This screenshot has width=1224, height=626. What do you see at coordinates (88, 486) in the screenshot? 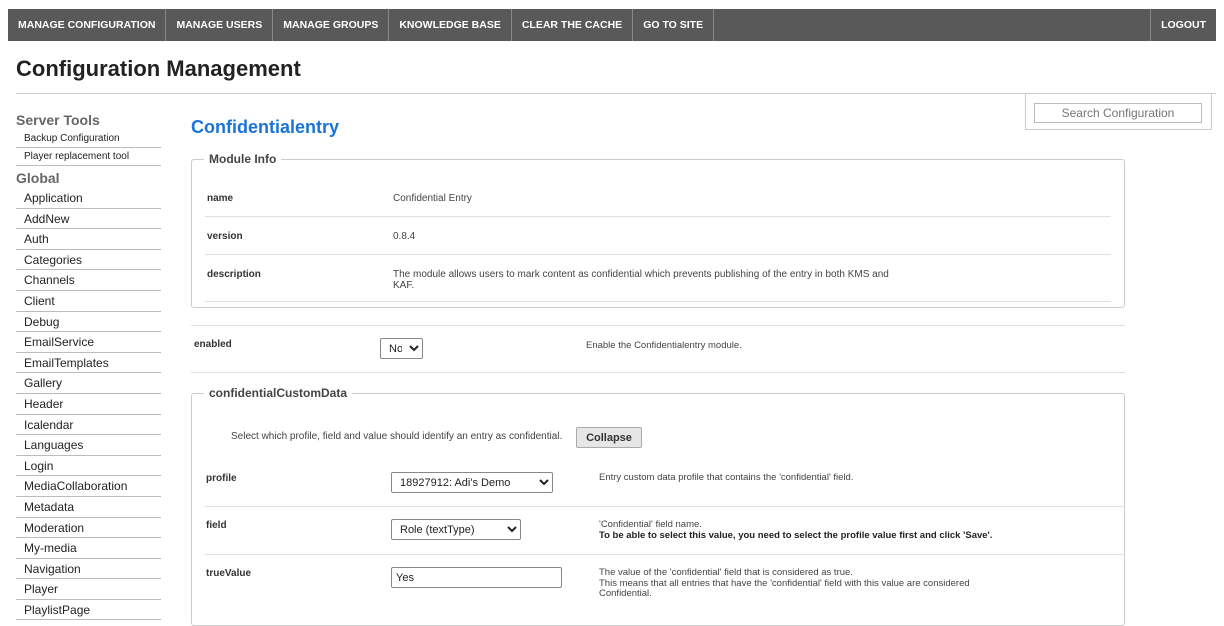
I see `sidebar-item-mediacollaboration: MediaCollaboration` at bounding box center [88, 486].